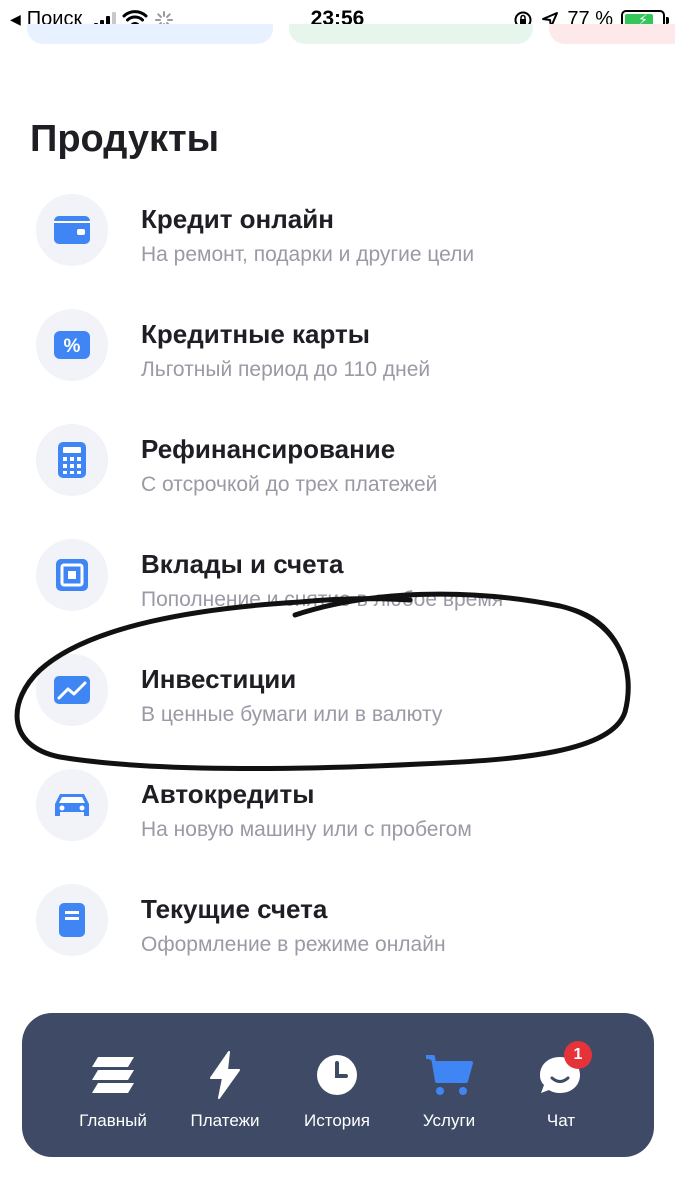  I want to click on product-subtitle: Оформление в режиме онлайн, so click(293, 944).